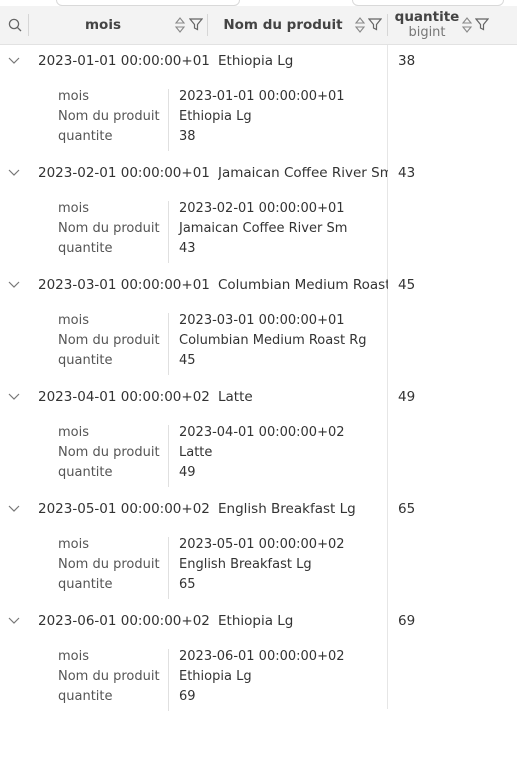 The image size is (517, 774). I want to click on detail-value-mois: 2023-05-01 00:00:00+02, so click(262, 544).